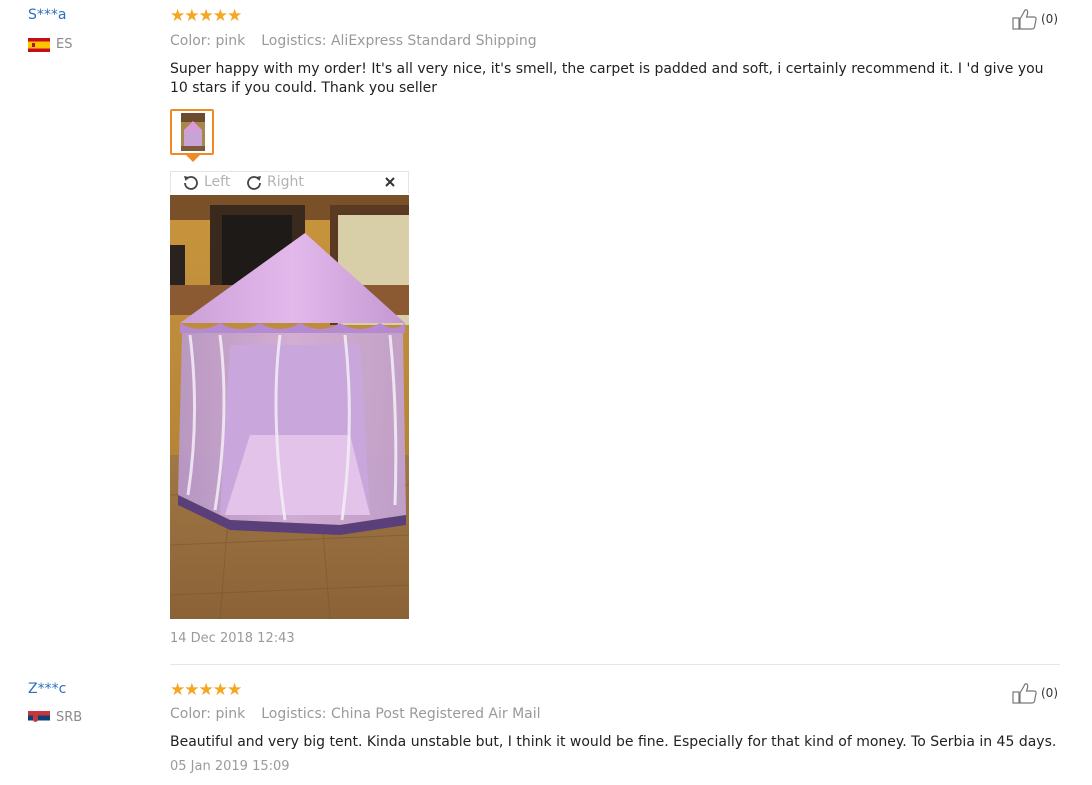 This screenshot has height=785, width=1092. I want to click on review-photo-thumbnail, so click(192, 132).